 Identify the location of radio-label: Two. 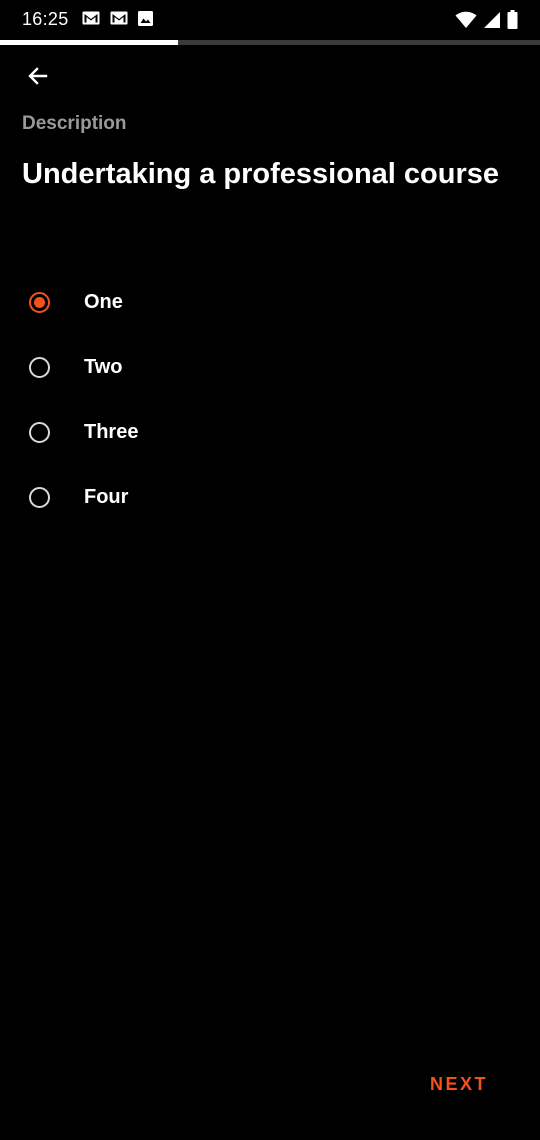
(103, 367).